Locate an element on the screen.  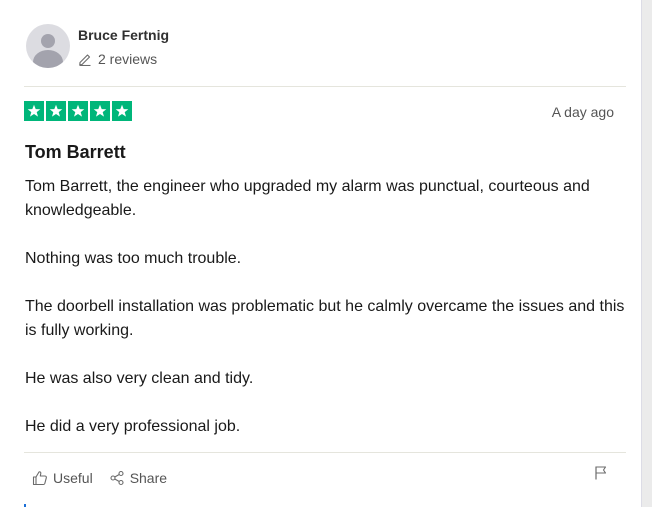
review-actions: Useful Share is located at coordinates (107, 478).